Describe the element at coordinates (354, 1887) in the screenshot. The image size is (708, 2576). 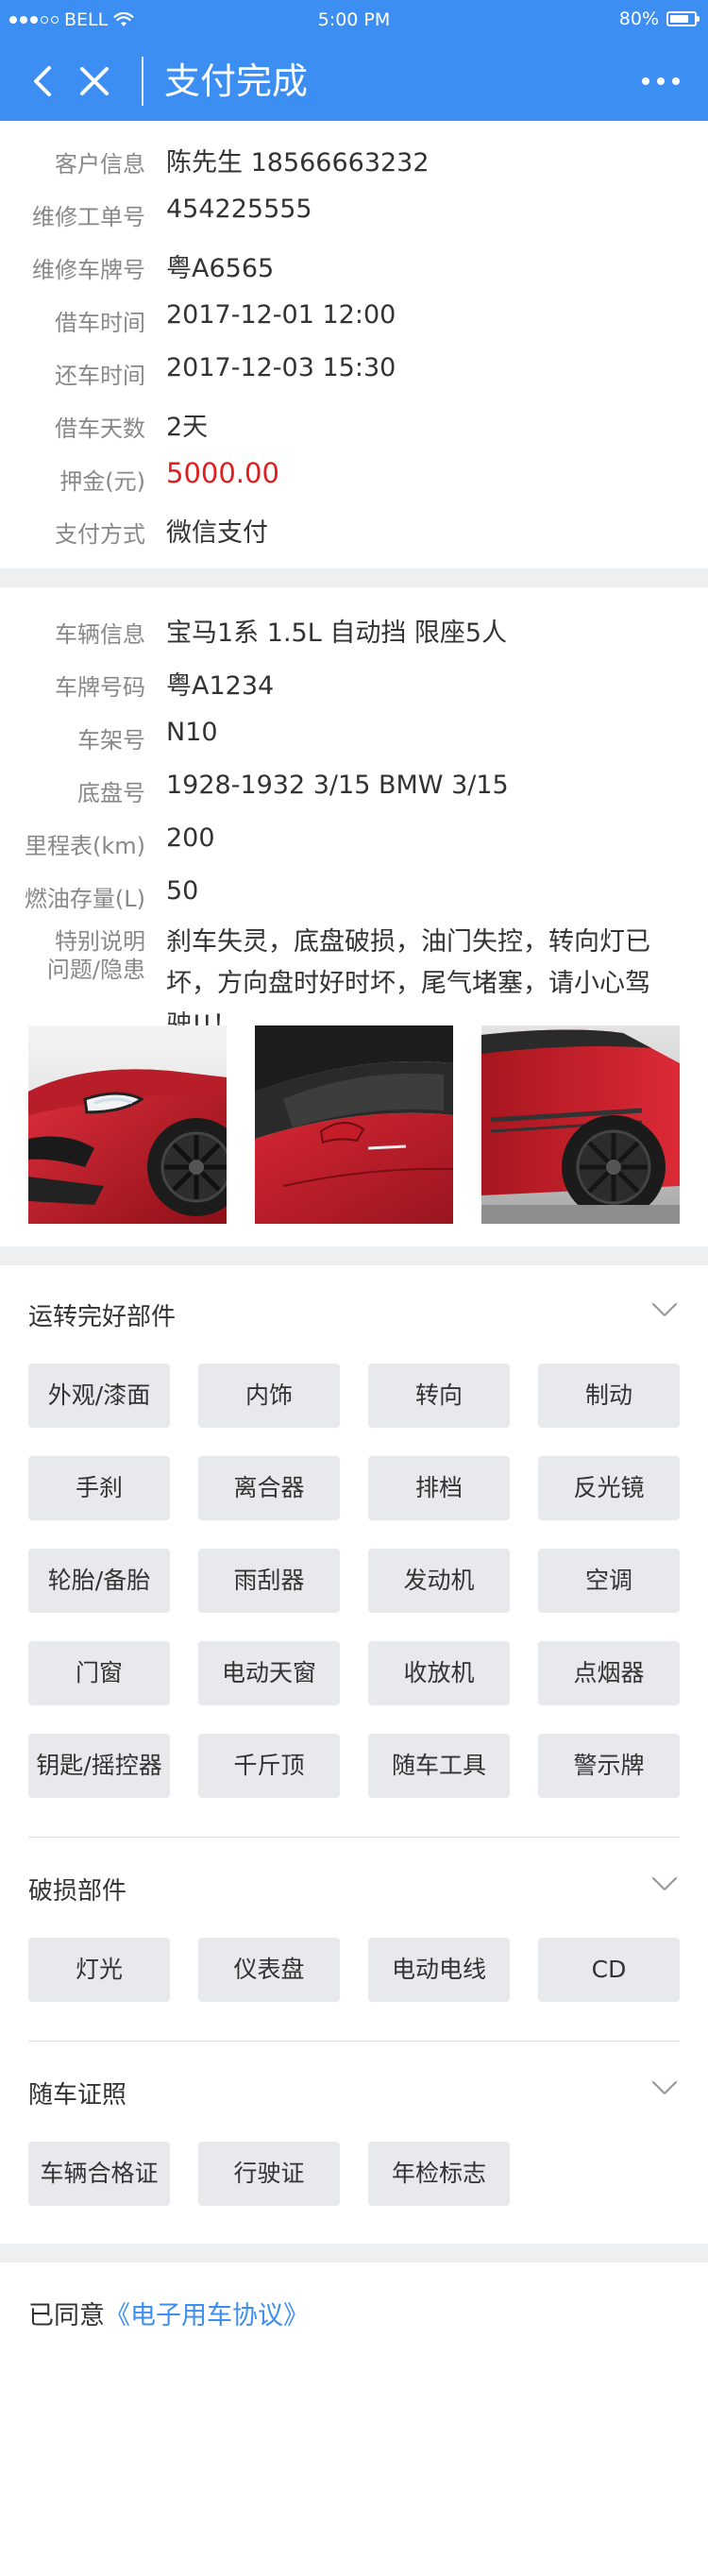
I see `damaged-parts-header: 破损部件` at that location.